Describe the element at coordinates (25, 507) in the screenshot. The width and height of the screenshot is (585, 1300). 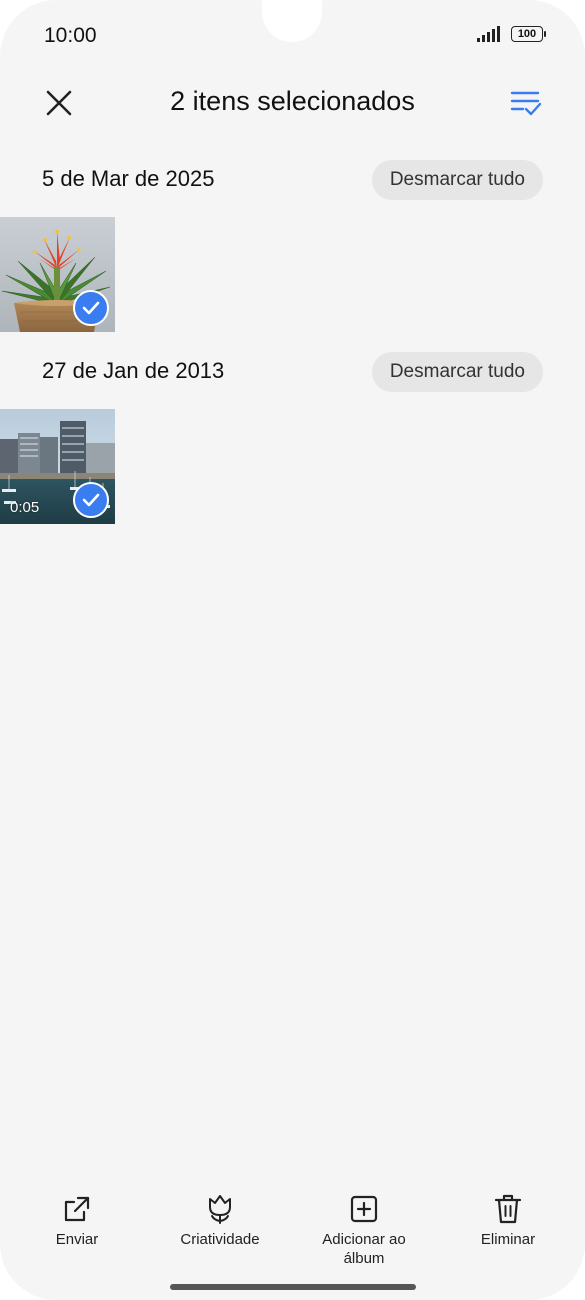
I see `video-duration: 0:05` at that location.